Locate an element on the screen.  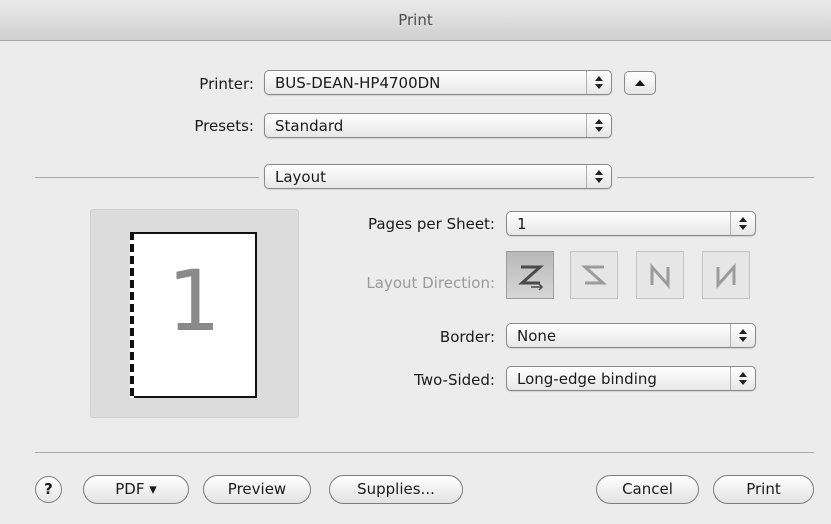
printer-label: Printer: is located at coordinates (226, 84).